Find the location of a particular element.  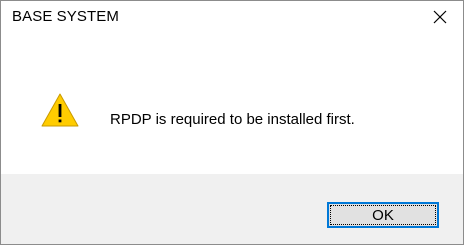

dialog-title: BASE SYSTEM is located at coordinates (65, 16).